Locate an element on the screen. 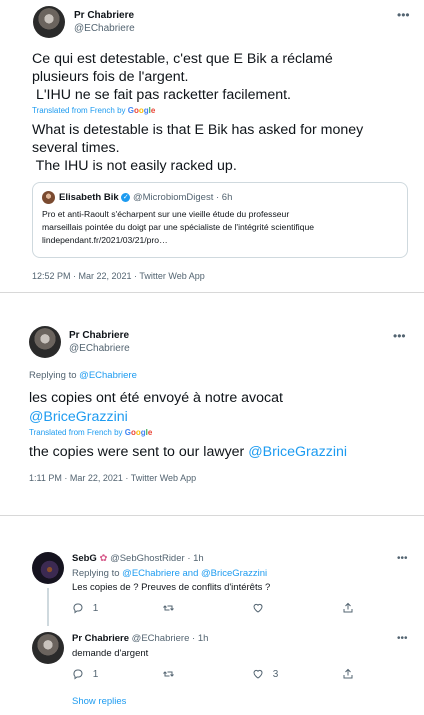 This screenshot has height=715, width=424. like-button: 3 is located at coordinates (265, 674).